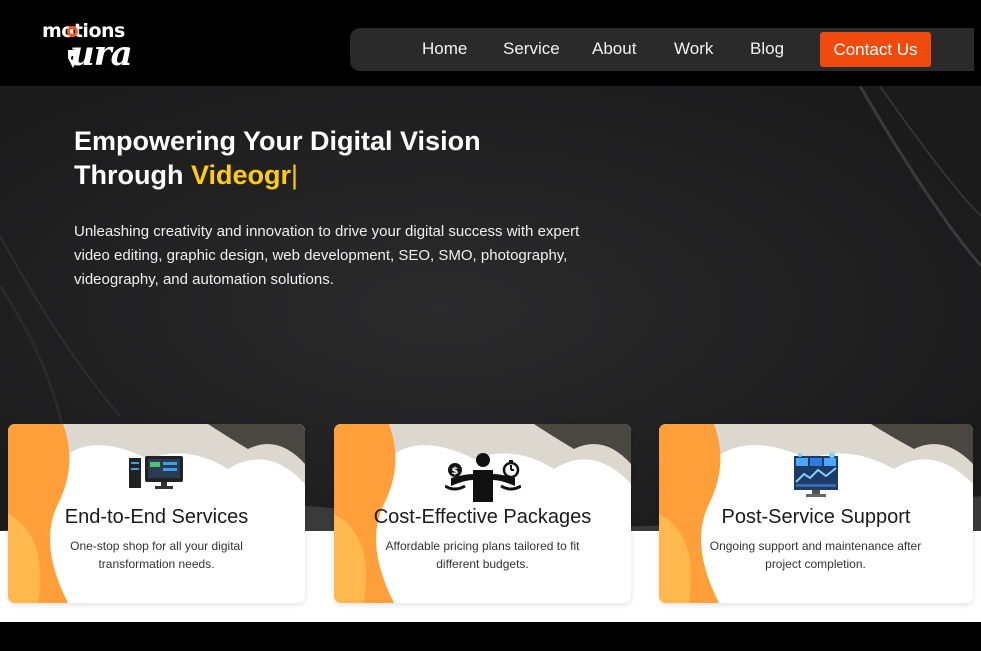  I want to click on card-title: End-to-End Services, so click(156, 517).